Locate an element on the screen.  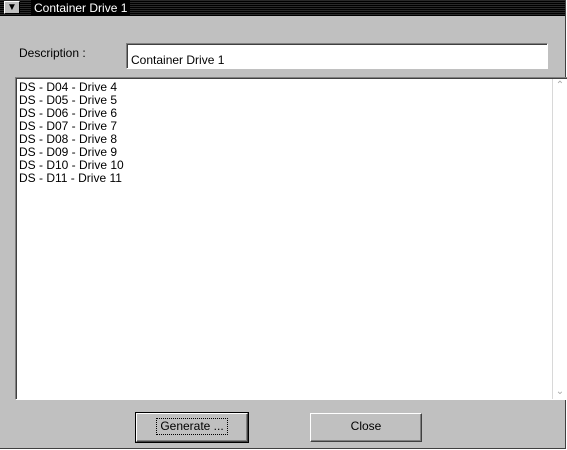
close-button: Close is located at coordinates (366, 427).